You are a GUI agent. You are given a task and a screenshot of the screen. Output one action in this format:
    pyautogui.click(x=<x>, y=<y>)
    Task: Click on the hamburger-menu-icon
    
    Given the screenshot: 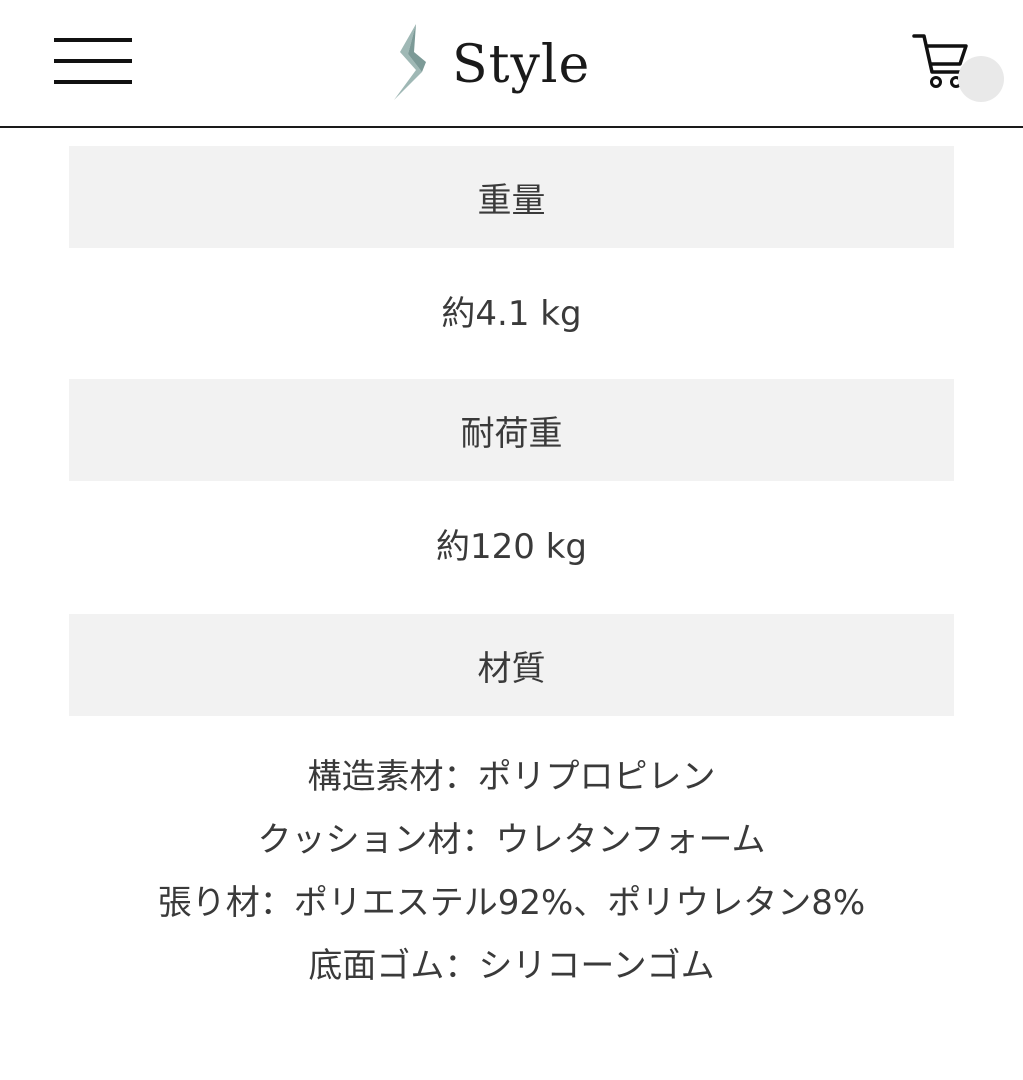 What is the action you would take?
    pyautogui.click(x=94, y=63)
    